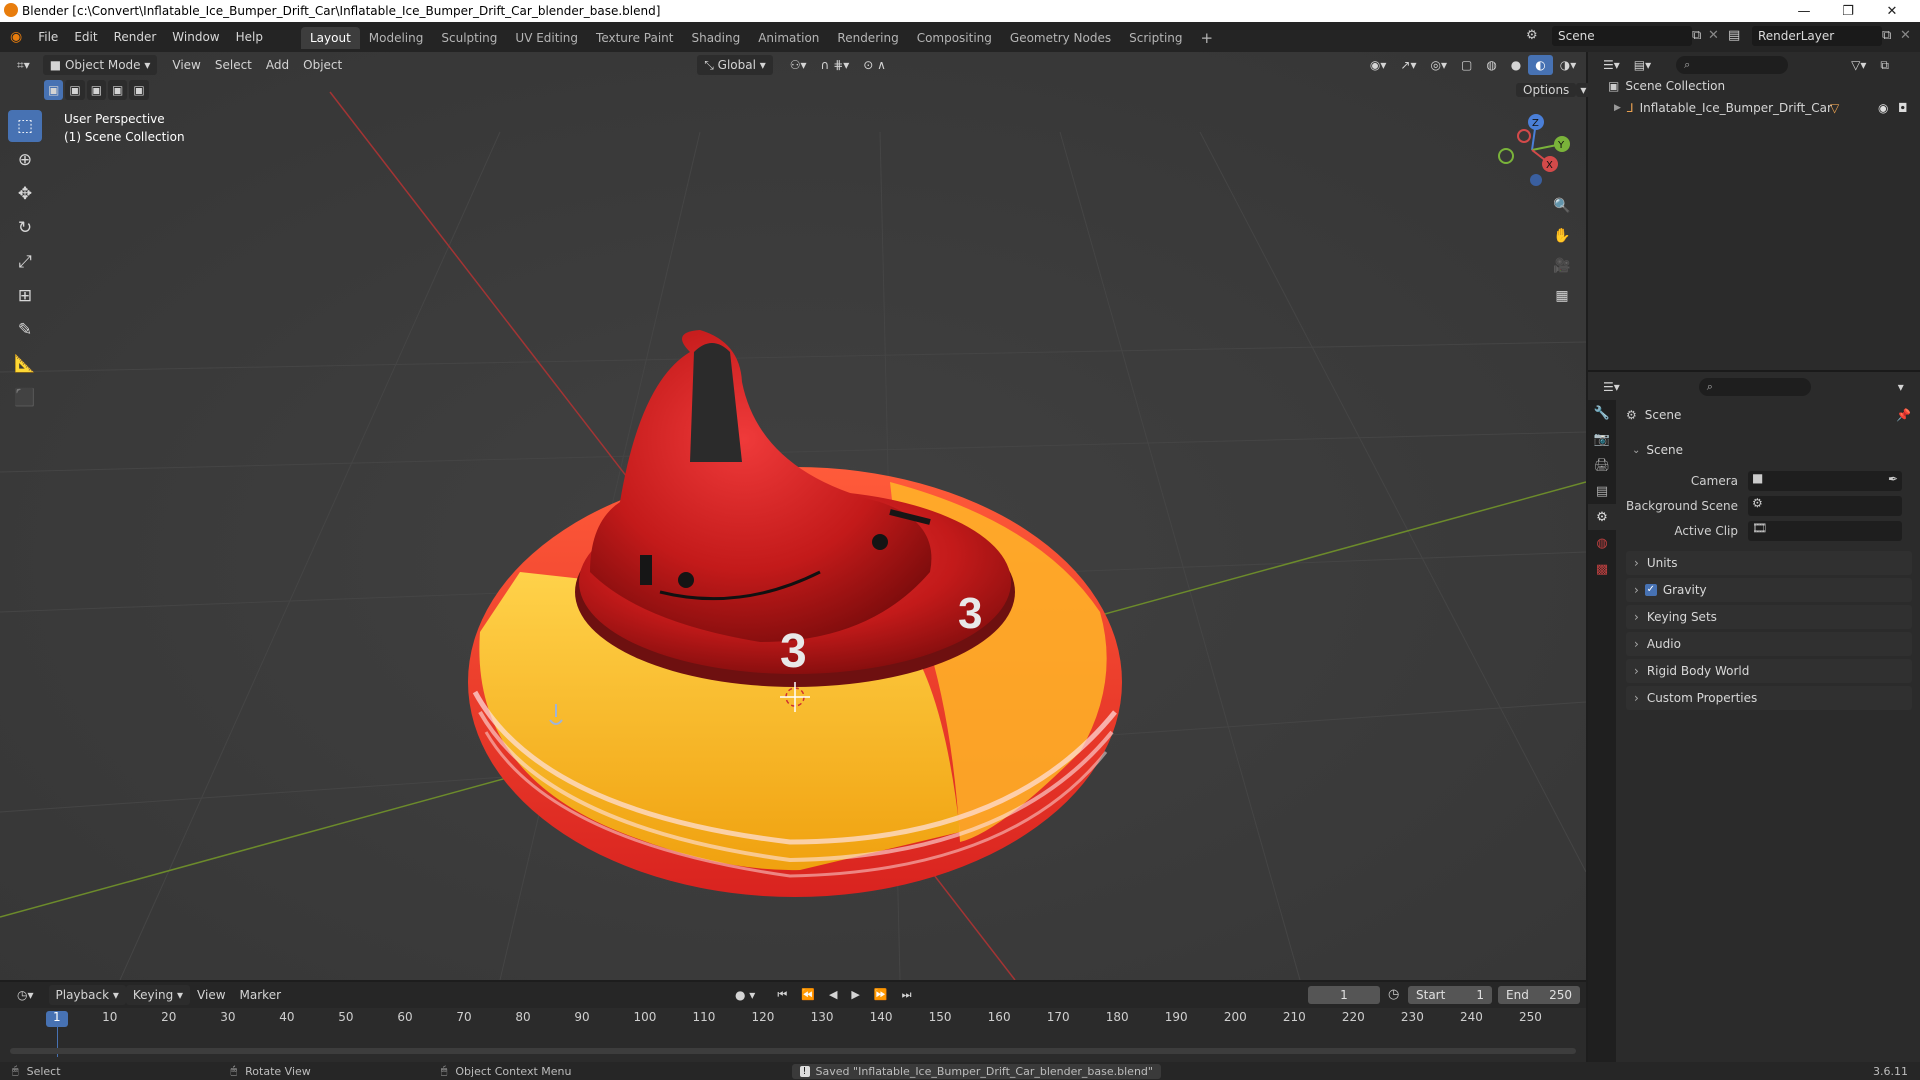 The height and width of the screenshot is (1080, 1920). Describe the element at coordinates (1825, 481) in the screenshot. I see `camera-field: ■ ✒` at that location.